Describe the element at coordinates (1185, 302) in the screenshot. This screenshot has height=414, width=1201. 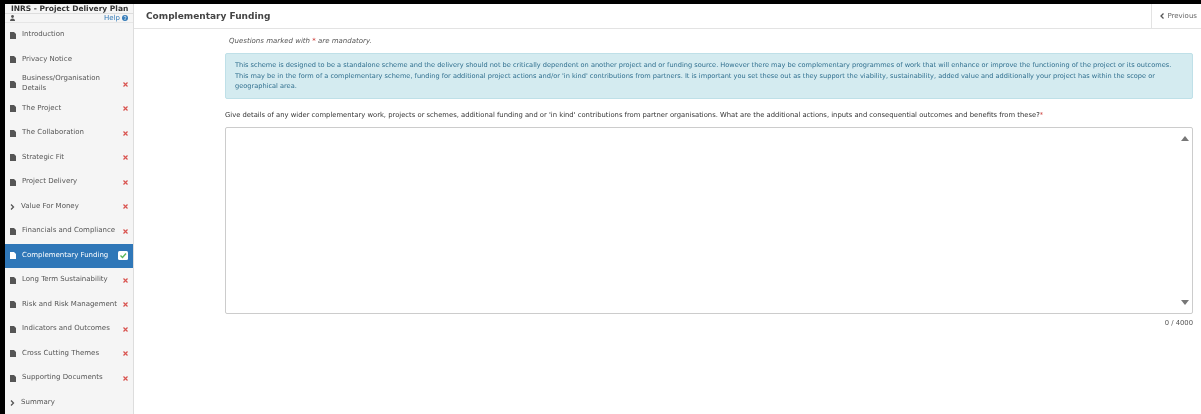
I see `scroll-down-icon` at that location.